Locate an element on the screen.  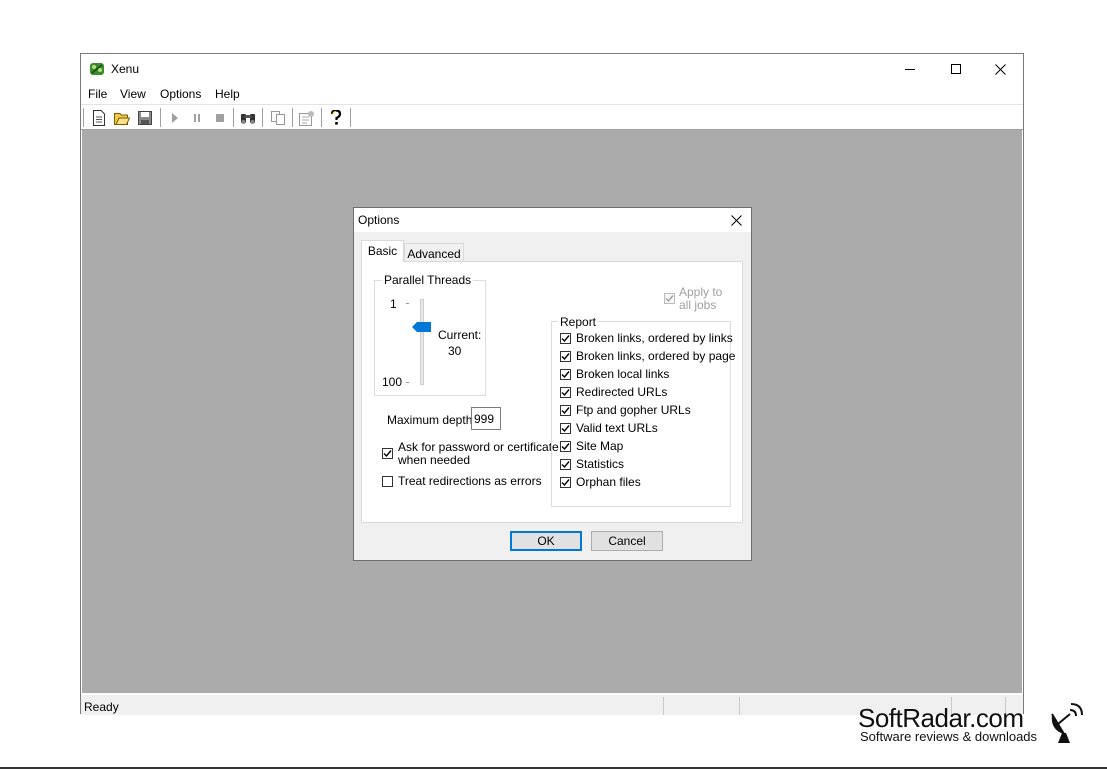
menu-view: View is located at coordinates (133, 94).